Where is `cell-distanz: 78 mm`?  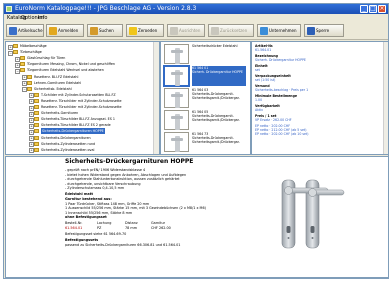 cell-distanz: 78 mm is located at coordinates (131, 227).